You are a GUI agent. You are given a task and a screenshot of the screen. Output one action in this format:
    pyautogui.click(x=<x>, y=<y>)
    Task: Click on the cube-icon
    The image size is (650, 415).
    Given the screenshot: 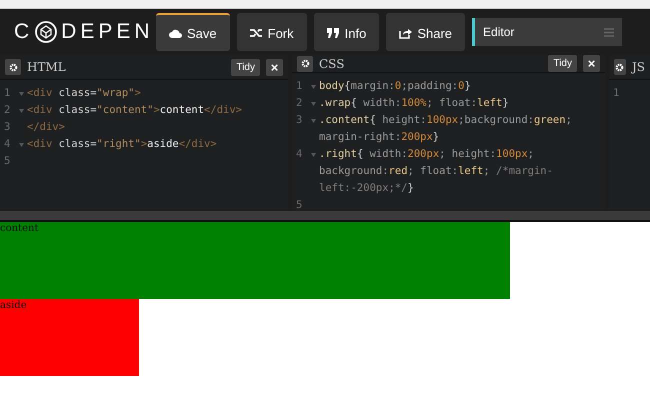 What is the action you would take?
    pyautogui.click(x=46, y=32)
    